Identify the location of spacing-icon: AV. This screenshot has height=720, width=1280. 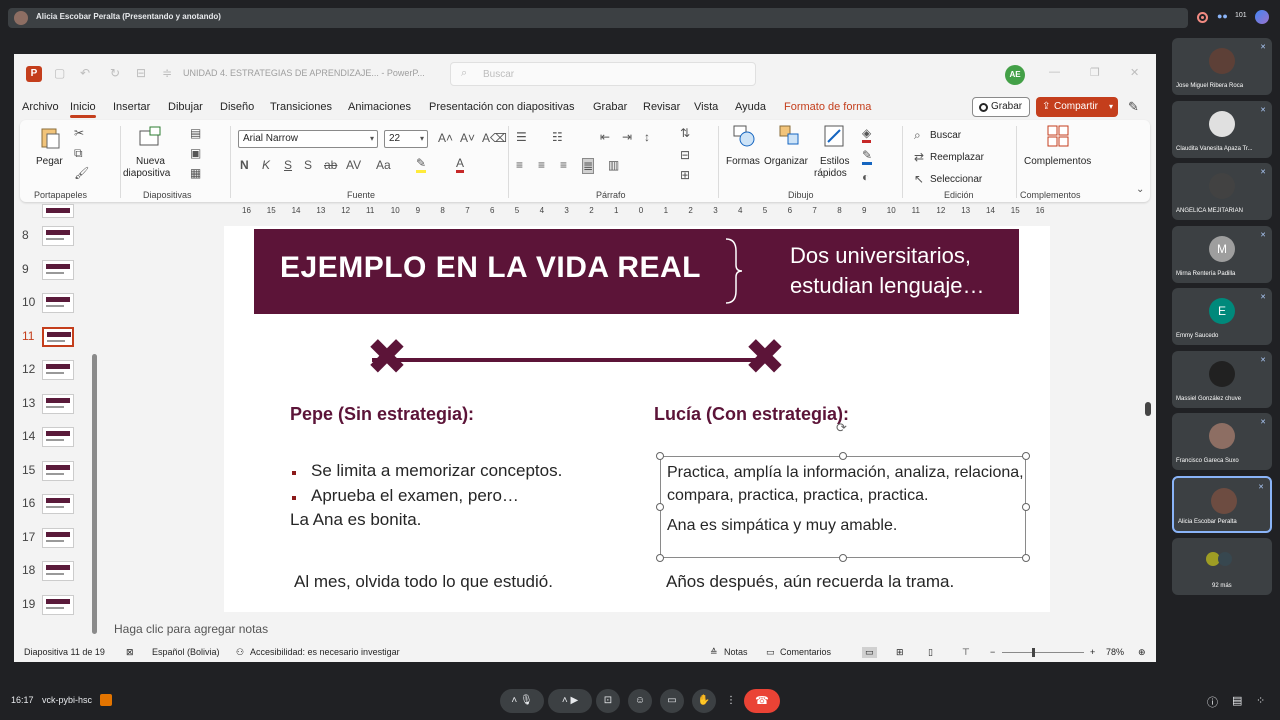
(353, 165).